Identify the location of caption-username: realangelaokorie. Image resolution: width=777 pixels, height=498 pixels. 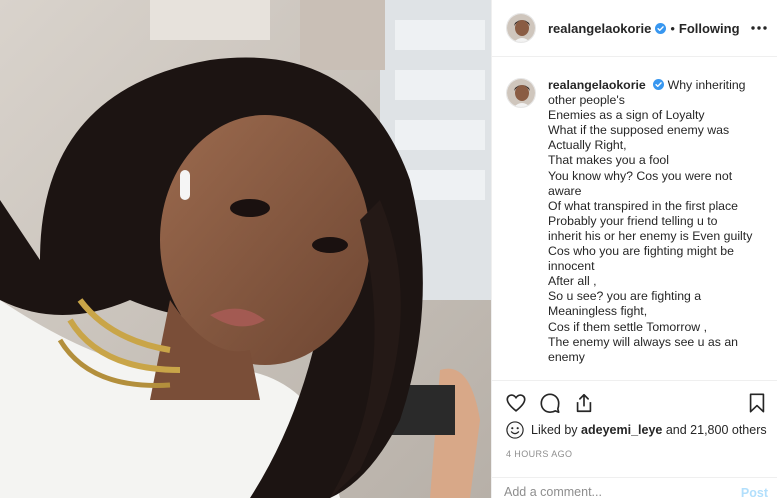
(597, 85).